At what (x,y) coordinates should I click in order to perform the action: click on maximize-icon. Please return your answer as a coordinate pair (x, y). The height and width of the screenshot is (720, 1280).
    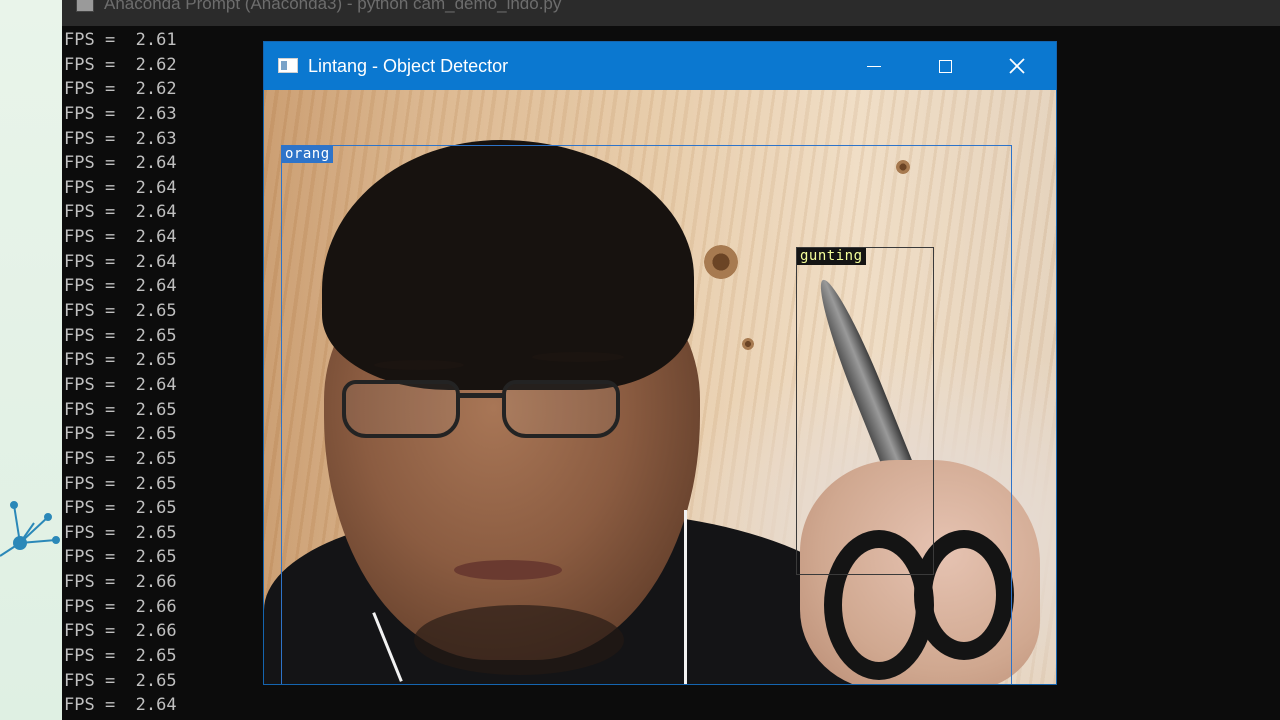
    Looking at the image, I should click on (945, 66).